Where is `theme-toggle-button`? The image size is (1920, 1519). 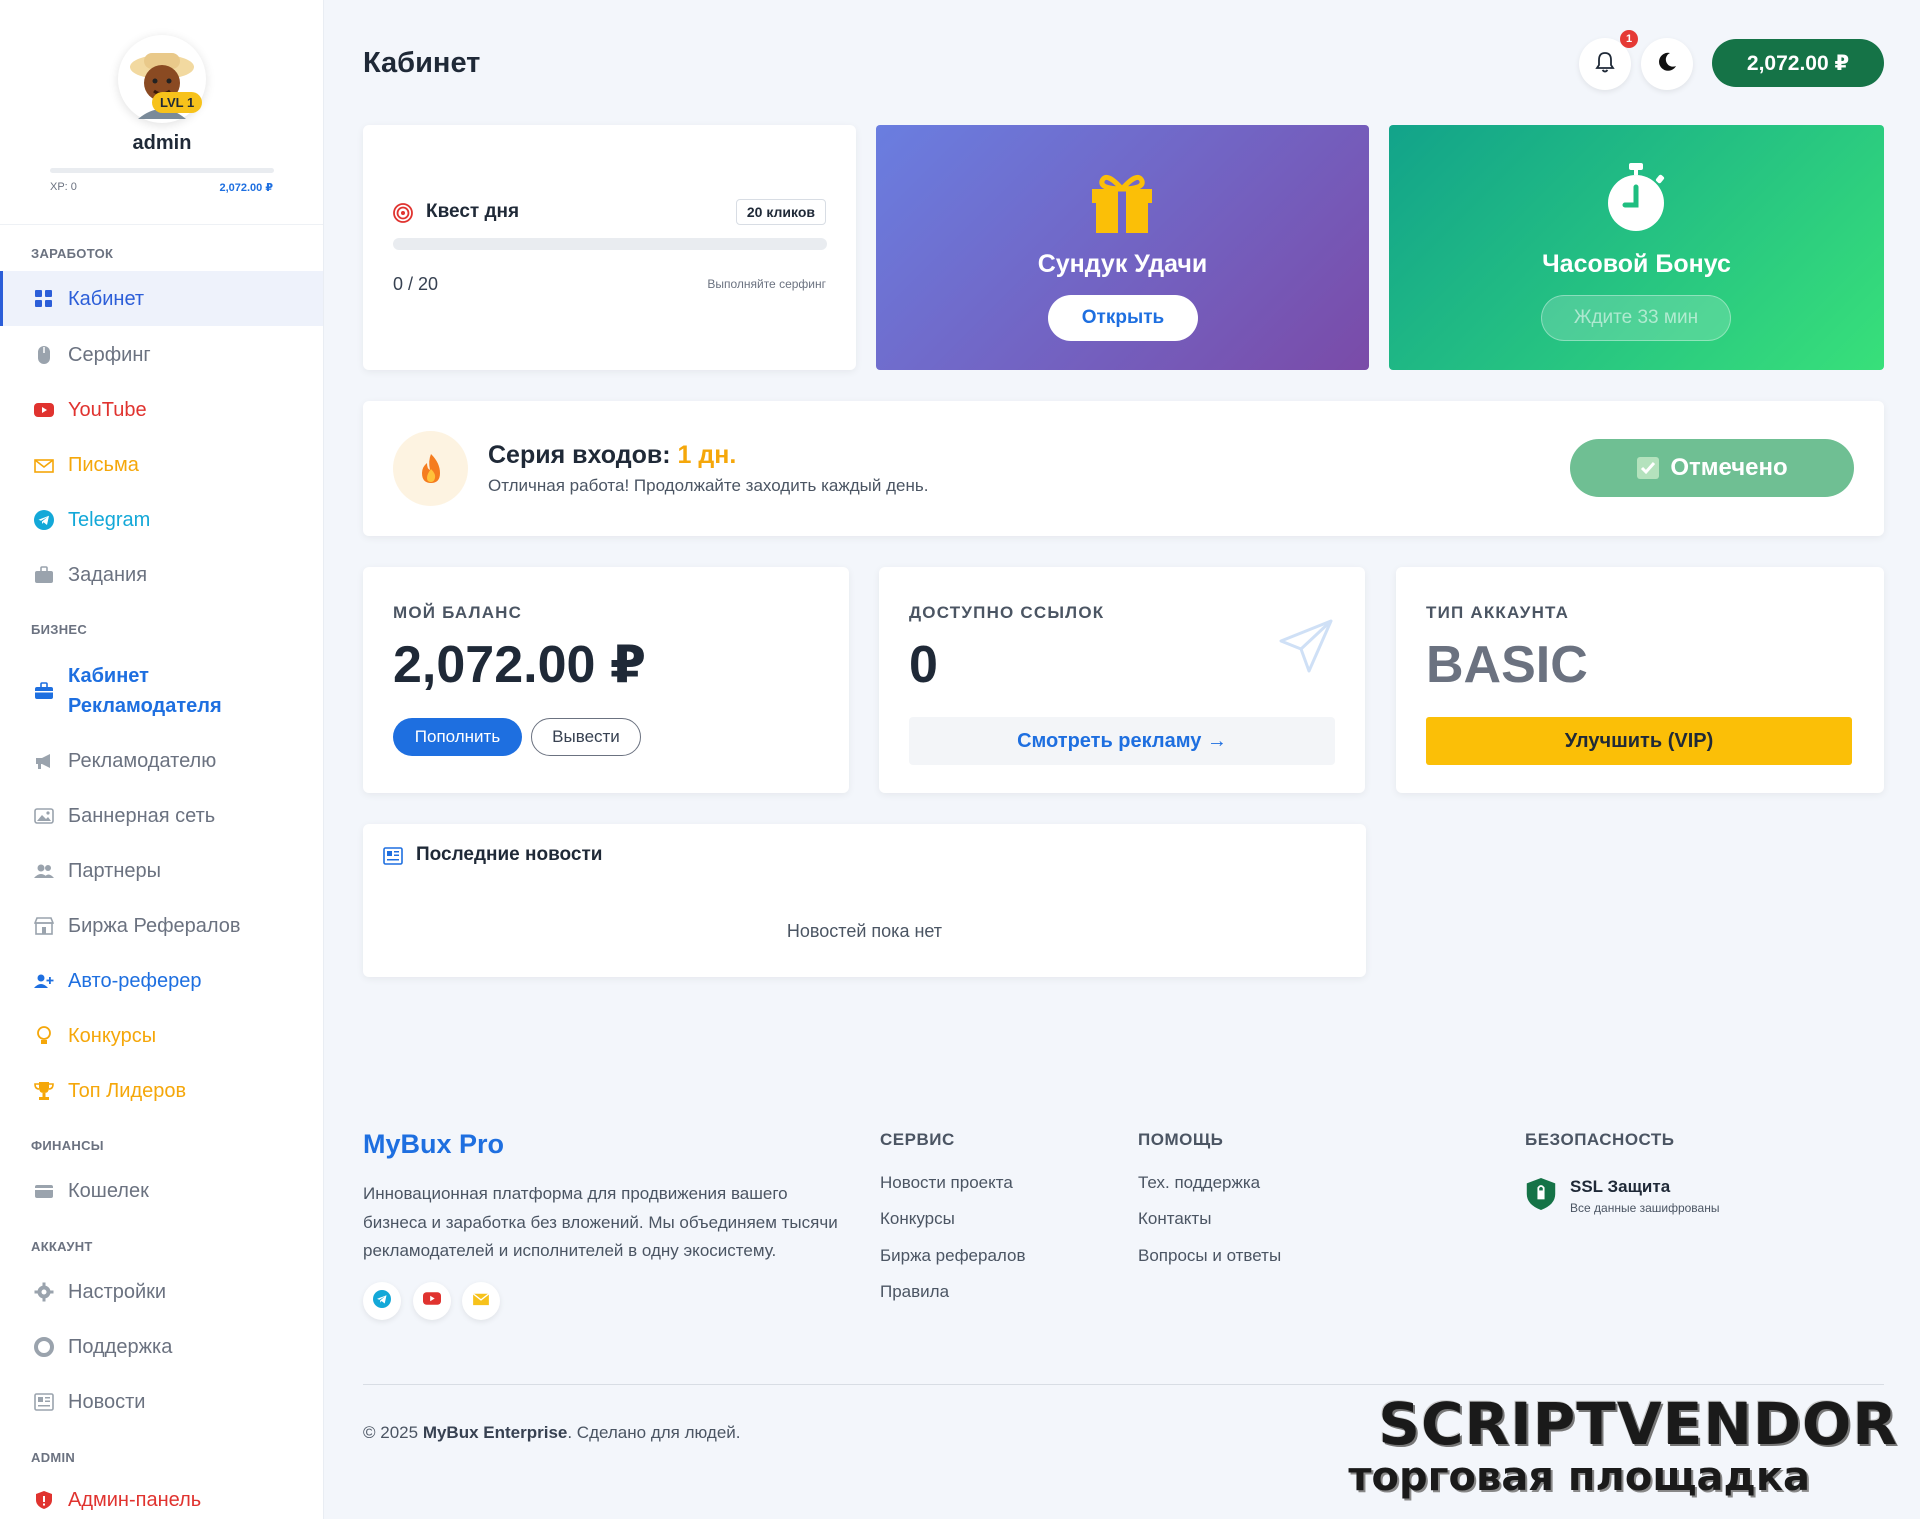
theme-toggle-button is located at coordinates (1667, 64).